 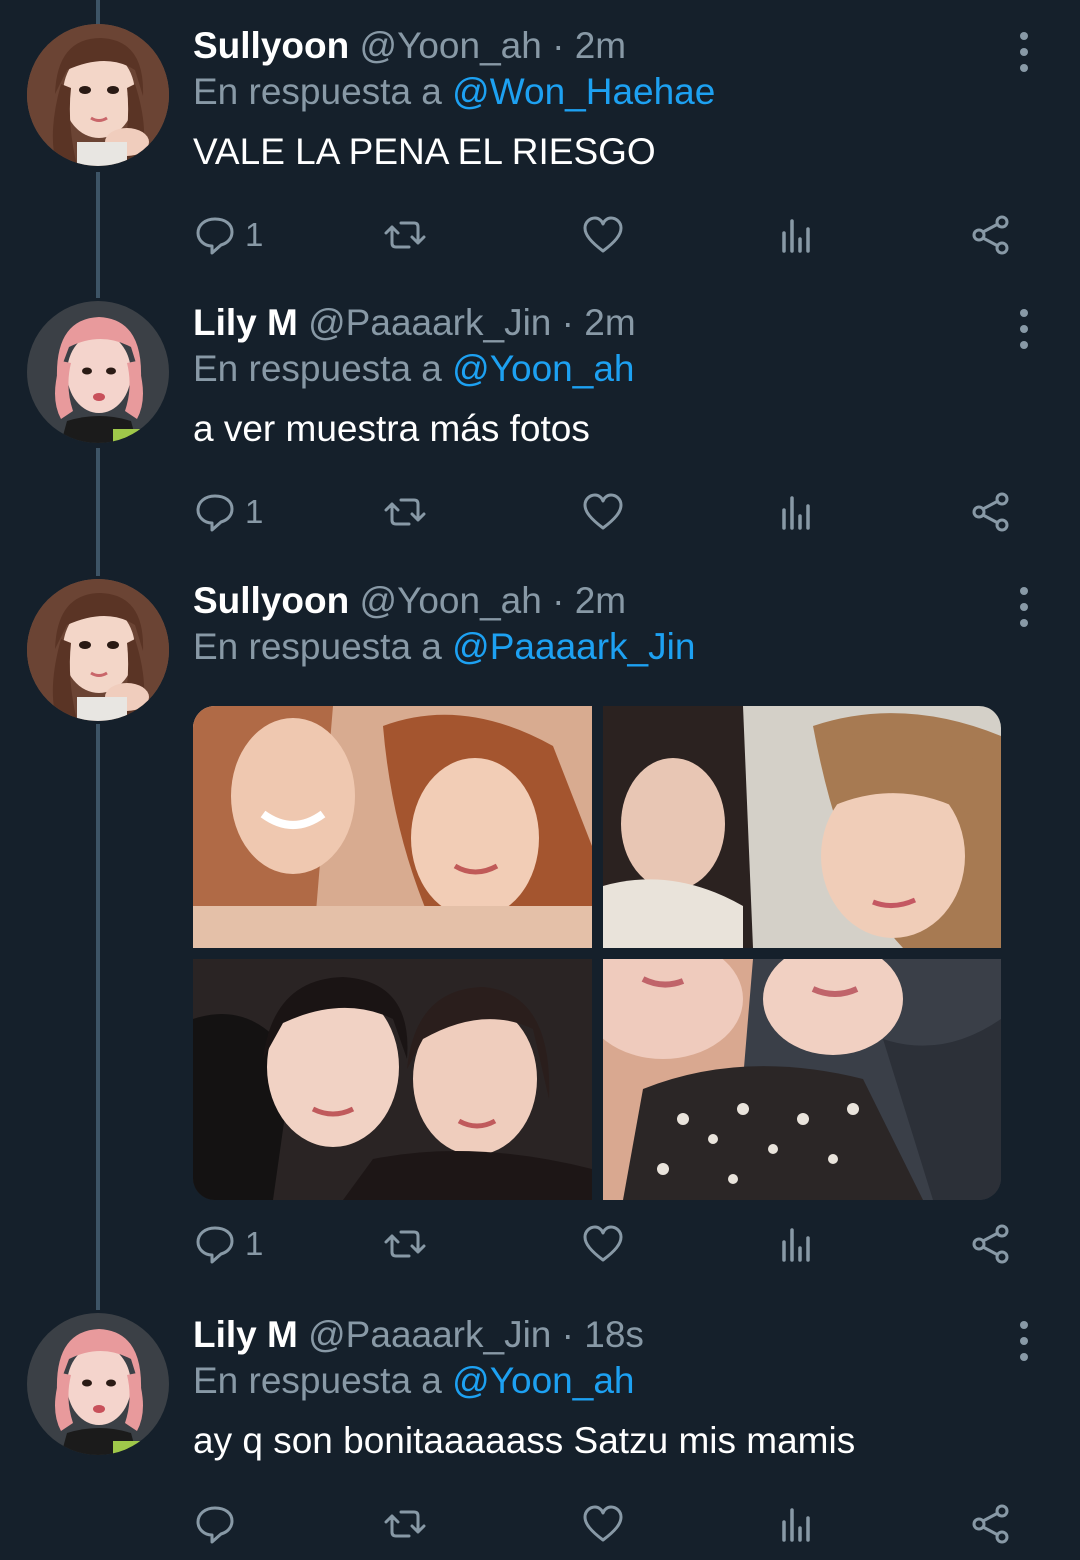 What do you see at coordinates (524, 1440) in the screenshot?
I see `tweet-text: ay q son bonitaaaaass Satzu mis mamis` at bounding box center [524, 1440].